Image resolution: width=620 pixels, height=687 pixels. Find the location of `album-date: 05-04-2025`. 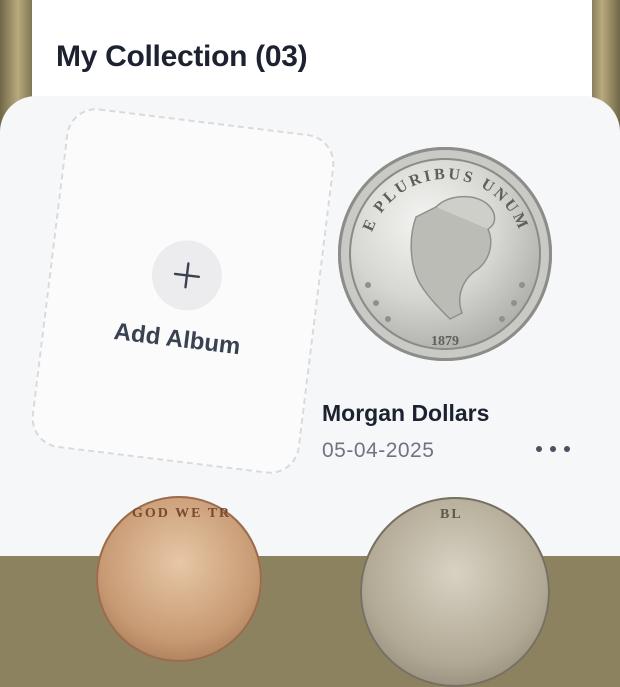

album-date: 05-04-2025 is located at coordinates (378, 450).